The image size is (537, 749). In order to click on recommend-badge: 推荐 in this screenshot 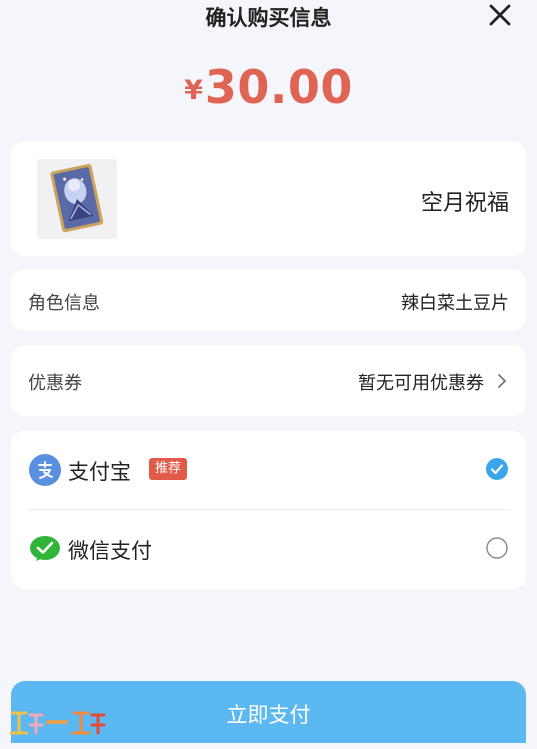, I will do `click(168, 469)`.